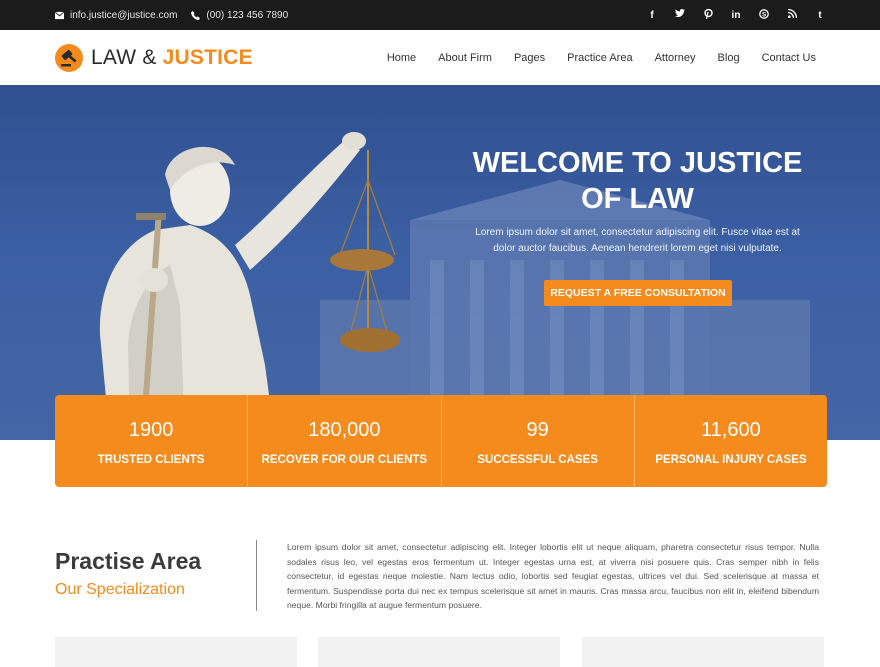  Describe the element at coordinates (124, 15) in the screenshot. I see `email-text: info.justice@justice.com` at that location.